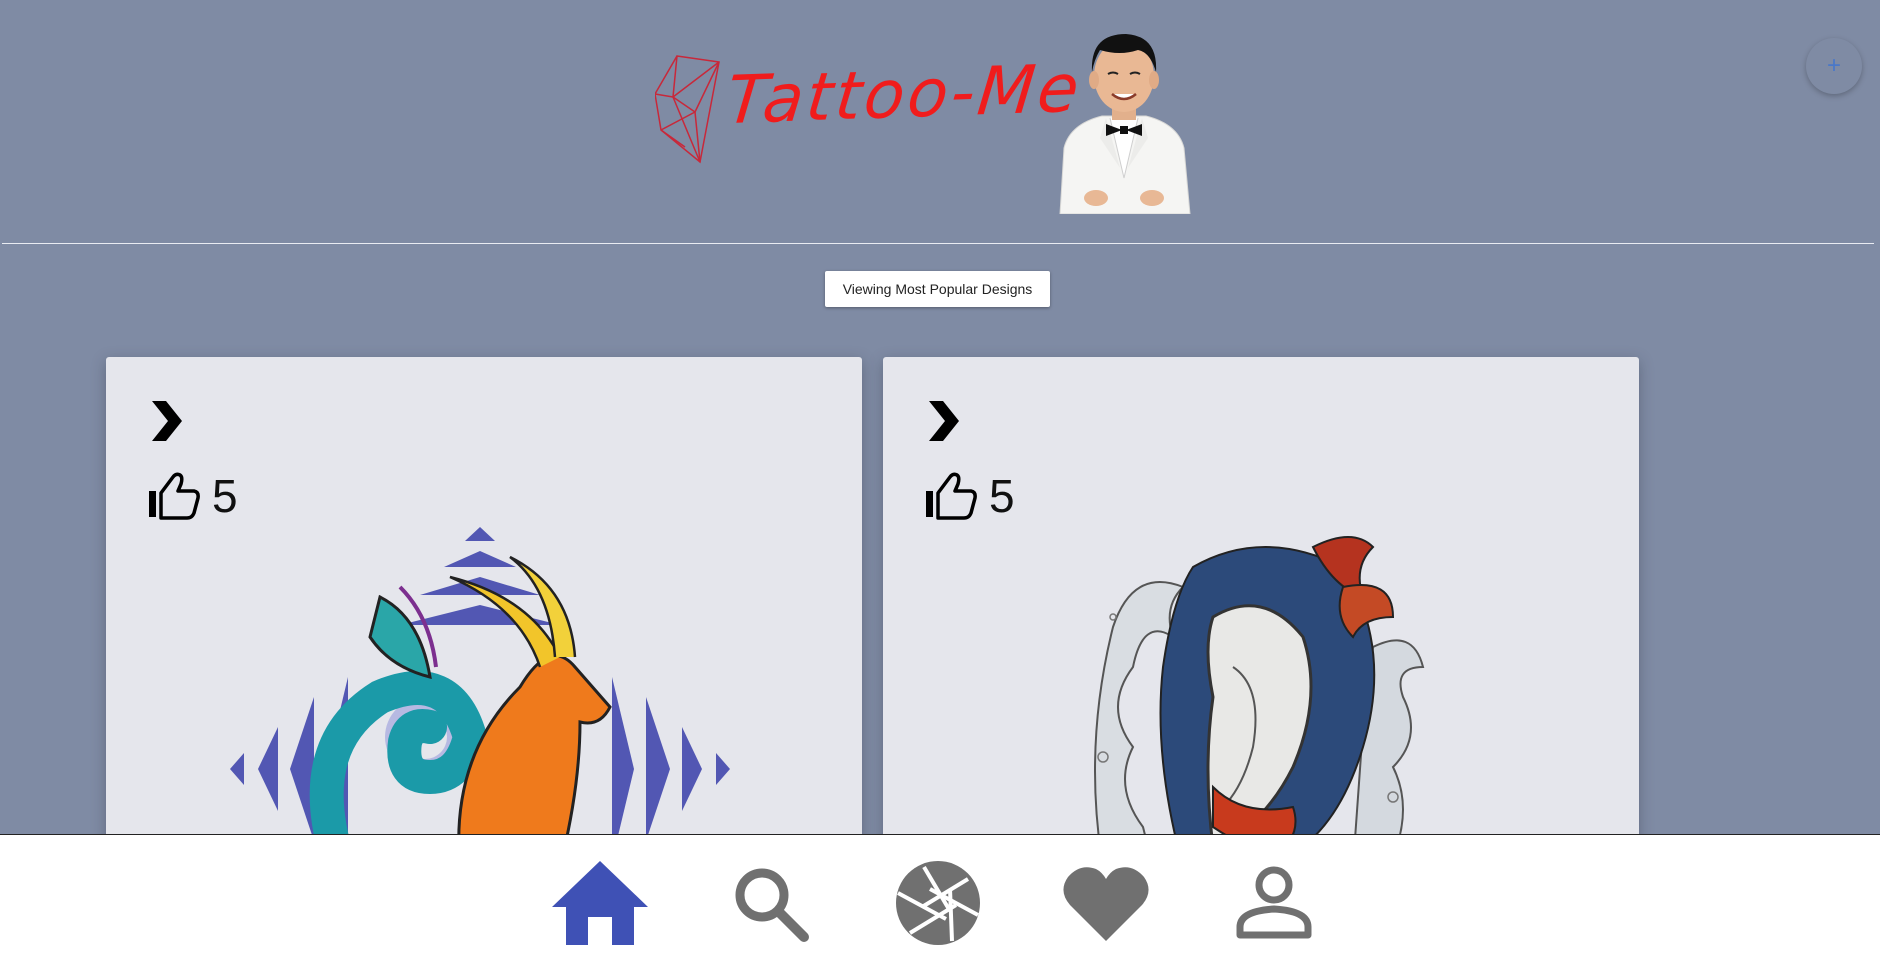 This screenshot has width=1880, height=962. I want to click on nav-search, so click(770, 903).